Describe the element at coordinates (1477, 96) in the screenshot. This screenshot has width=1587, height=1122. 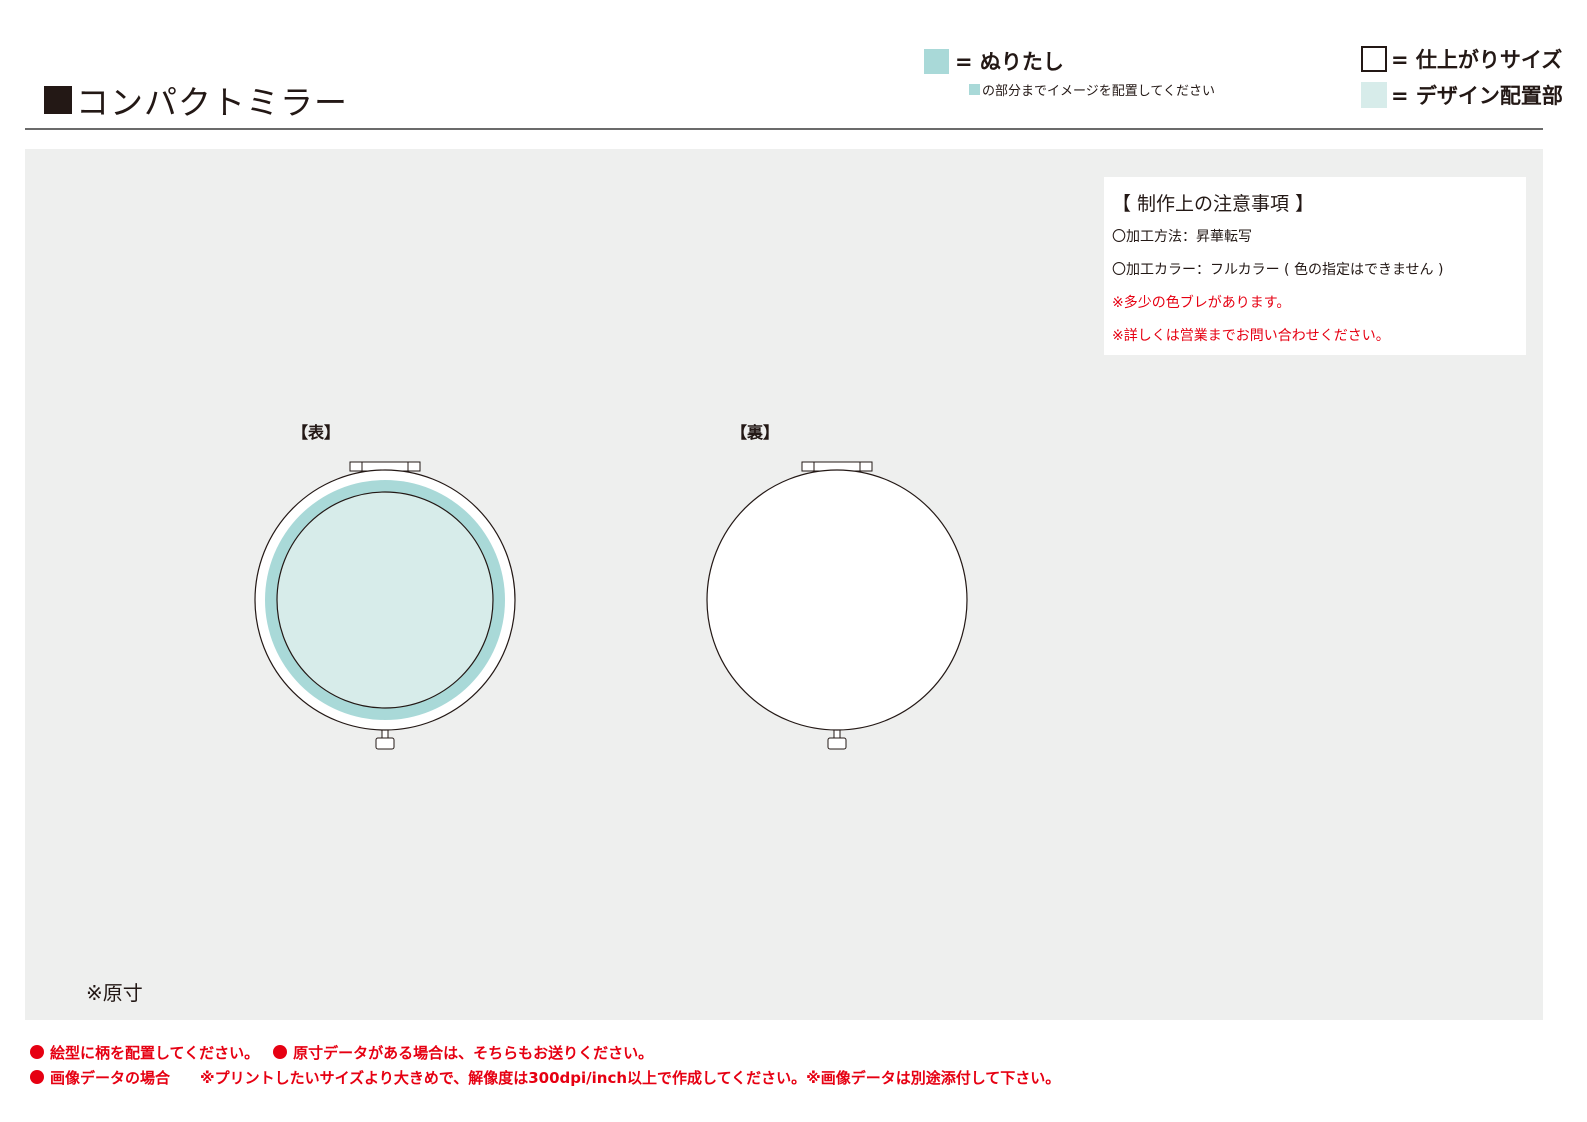
I see `design-area-label: = デザイン配置部` at that location.